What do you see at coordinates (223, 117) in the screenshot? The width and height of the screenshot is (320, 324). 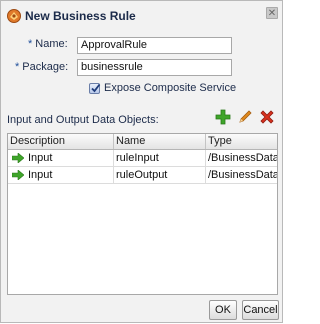 I see `add-icon` at bounding box center [223, 117].